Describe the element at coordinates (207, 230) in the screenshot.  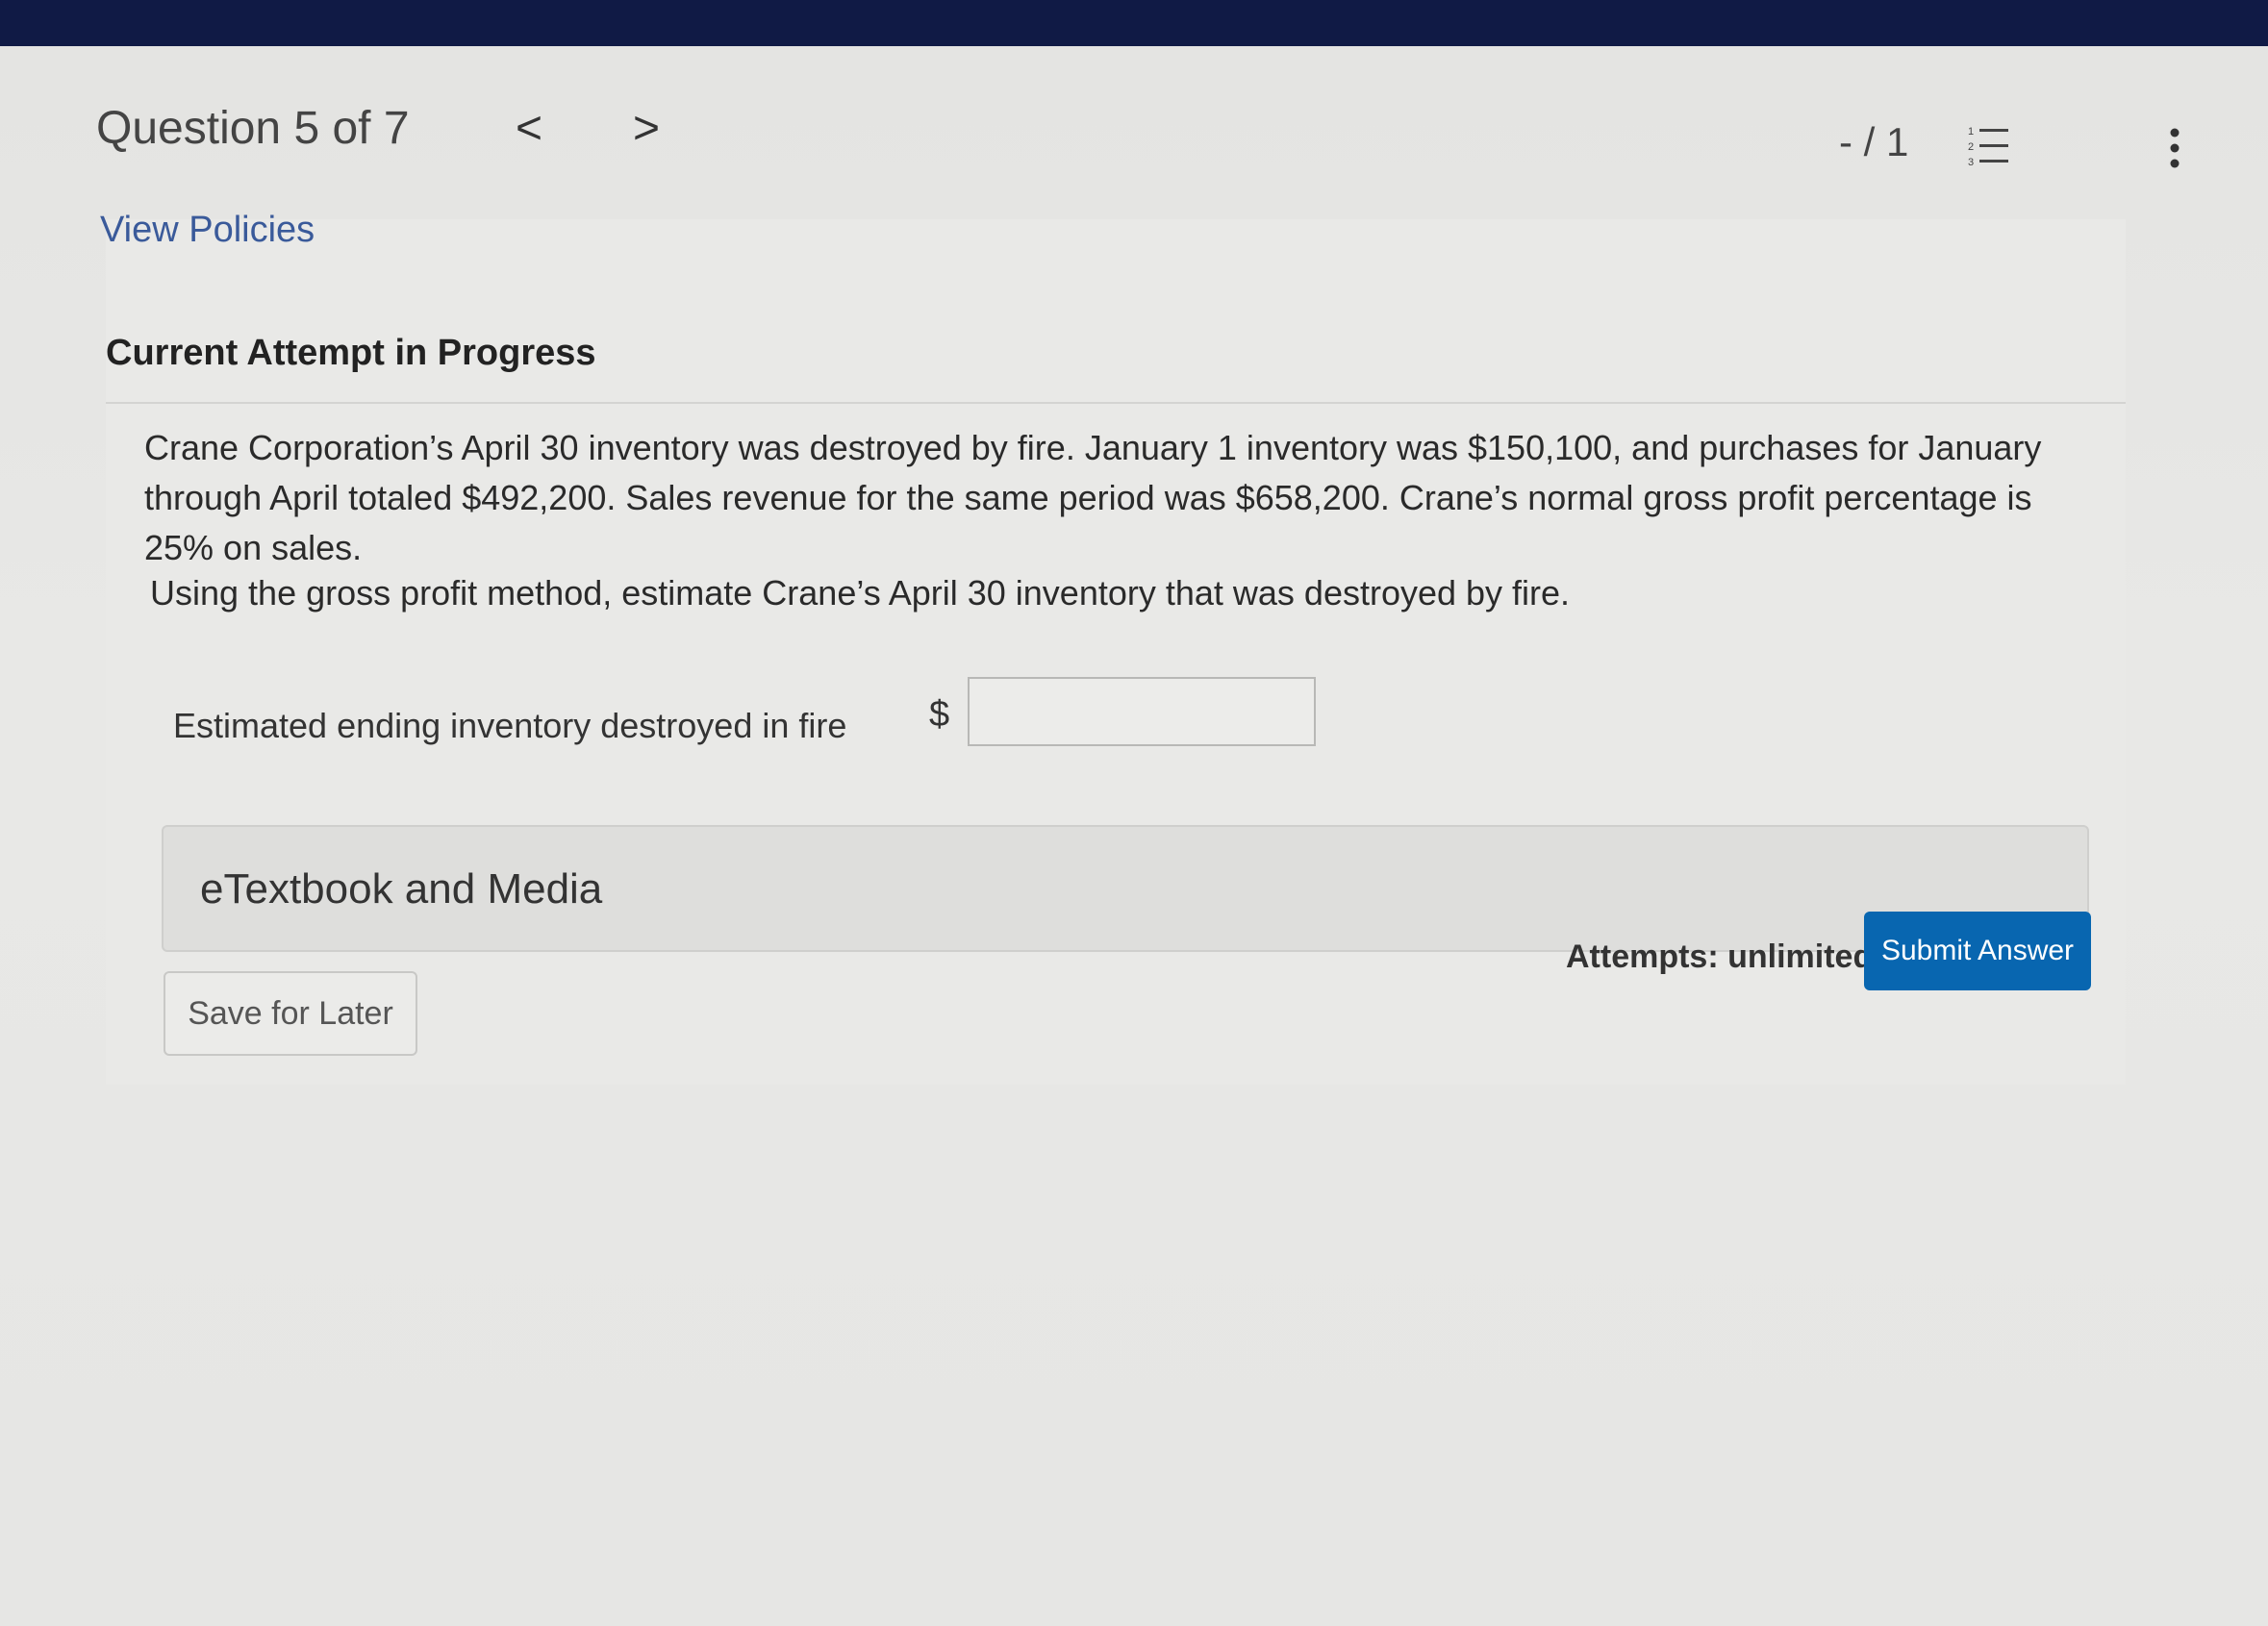
I see `view-policies-link: View Policies` at that location.